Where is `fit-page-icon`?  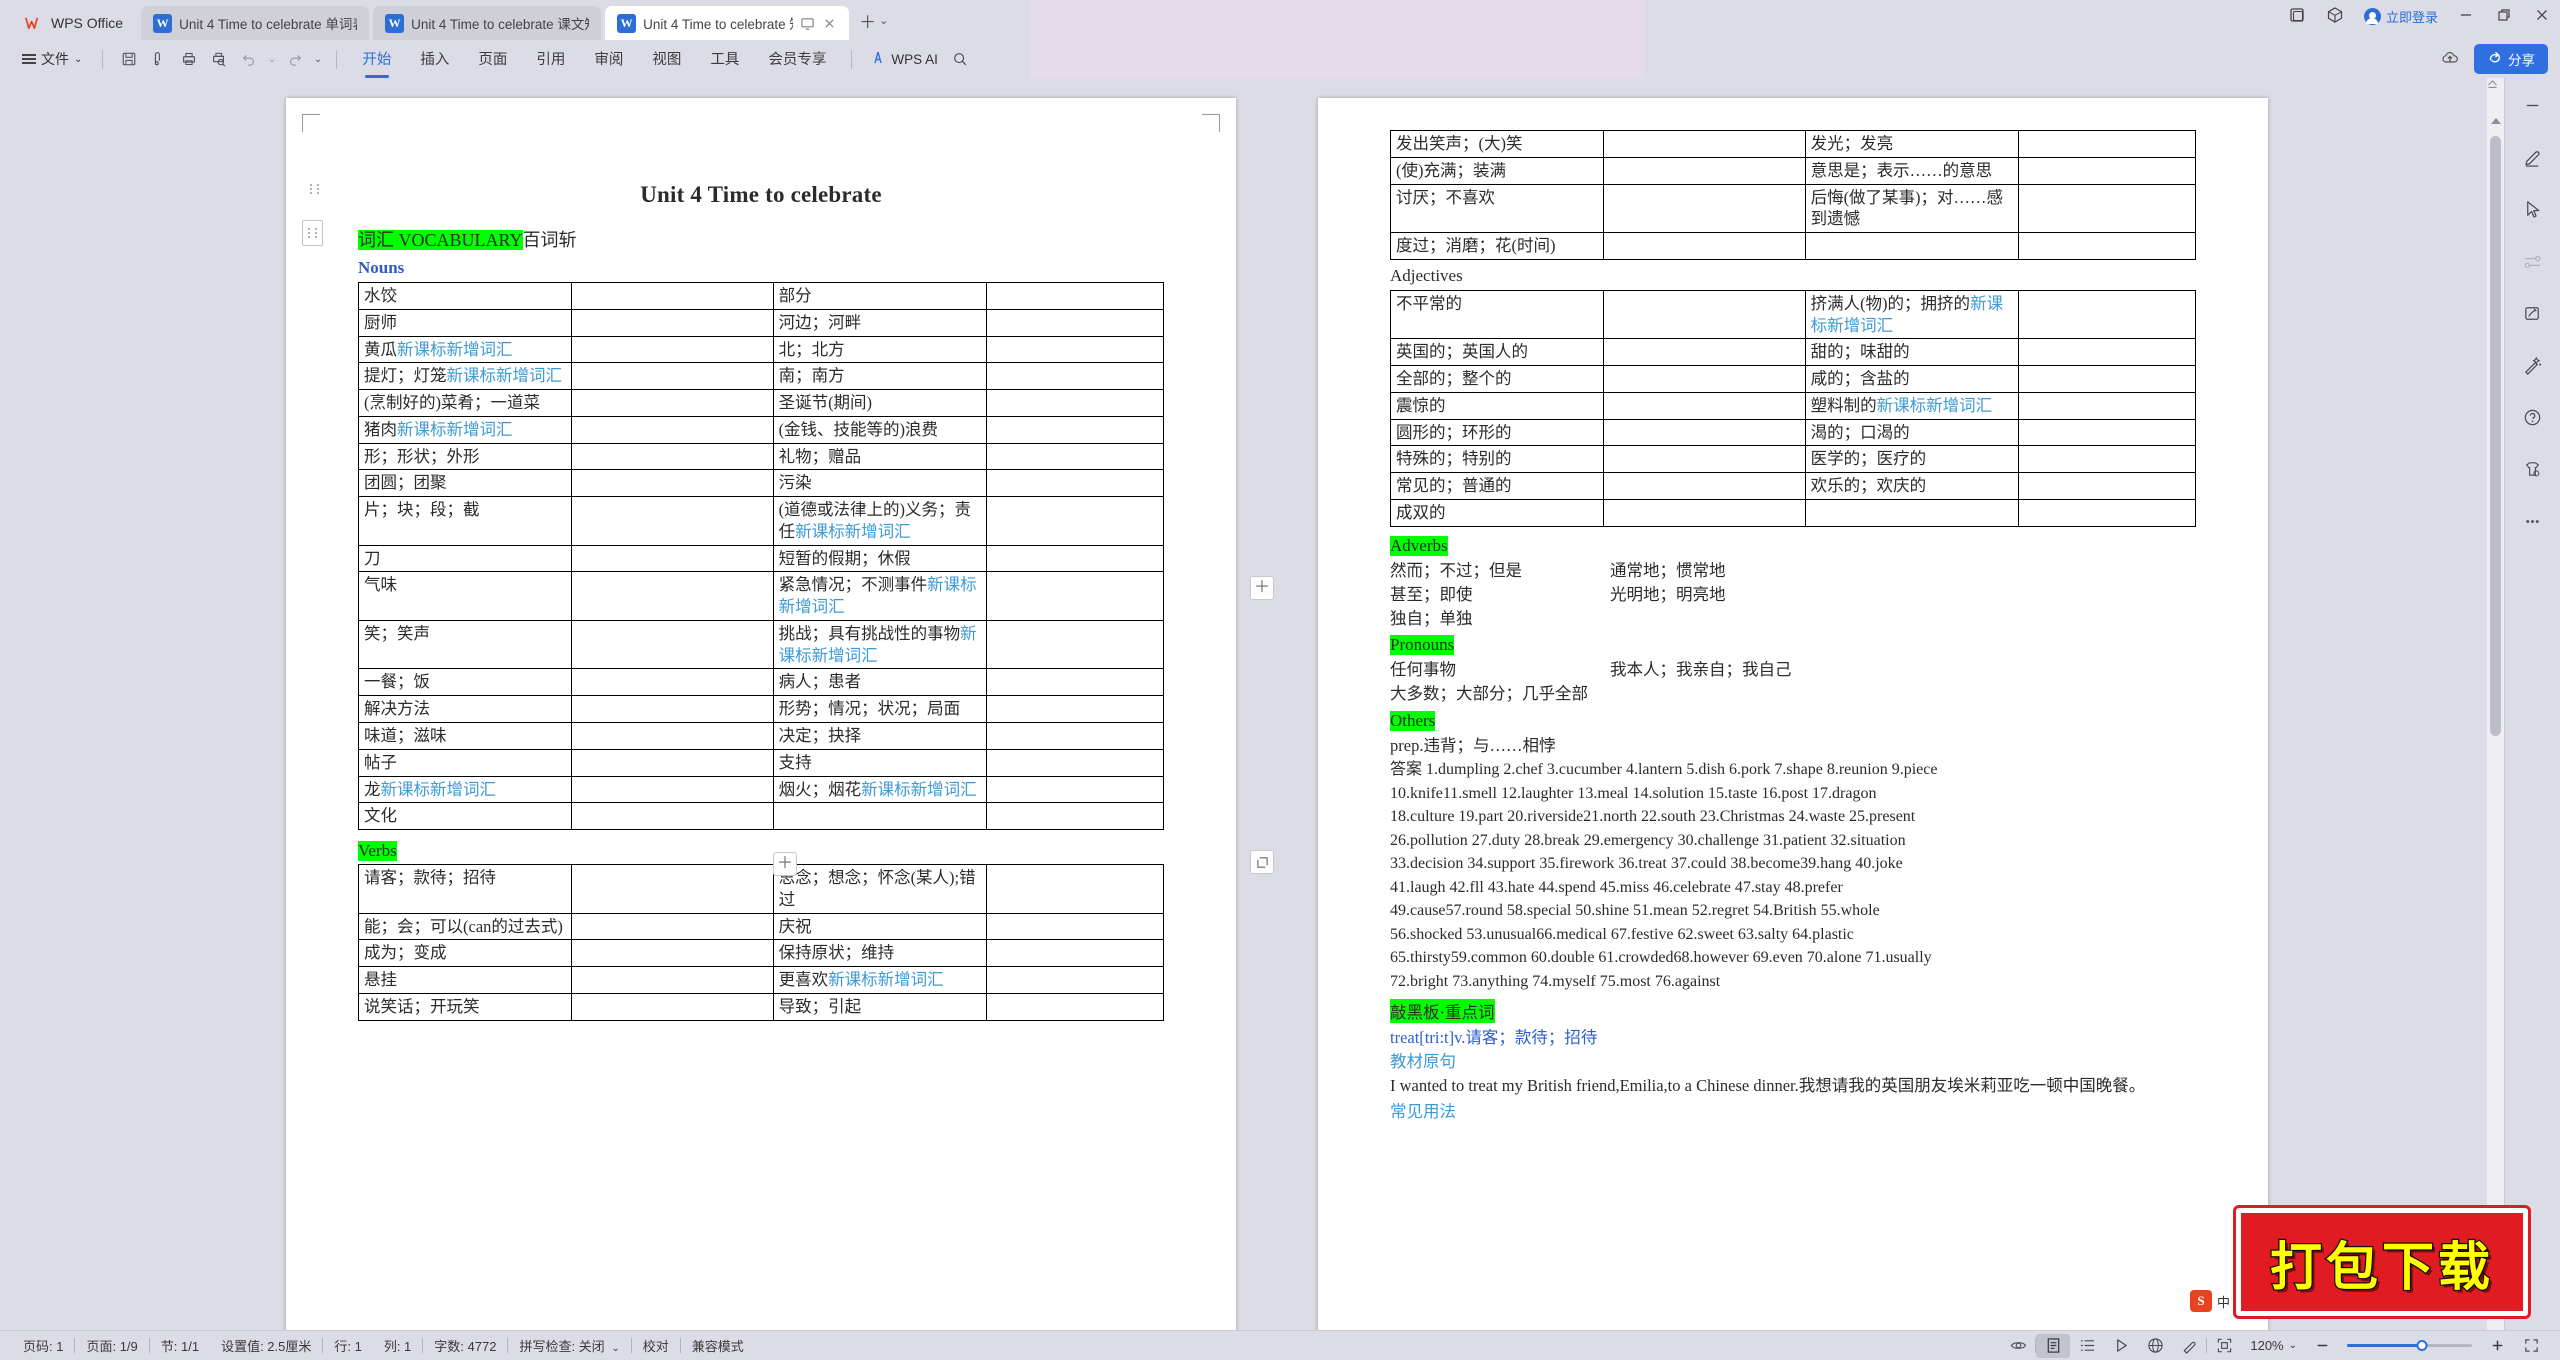
fit-page-icon is located at coordinates (2224, 1346).